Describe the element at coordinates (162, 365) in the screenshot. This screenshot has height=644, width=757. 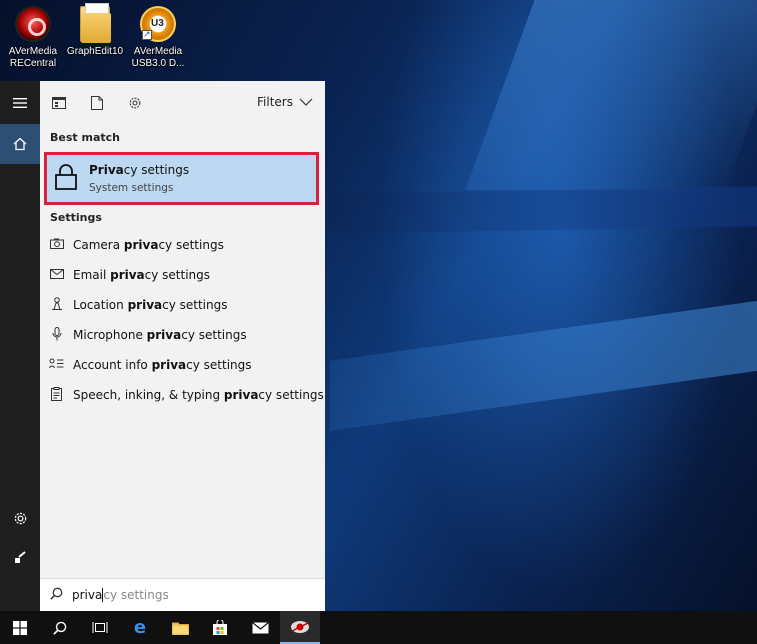
I see `result-label: Account info privacy settings` at that location.